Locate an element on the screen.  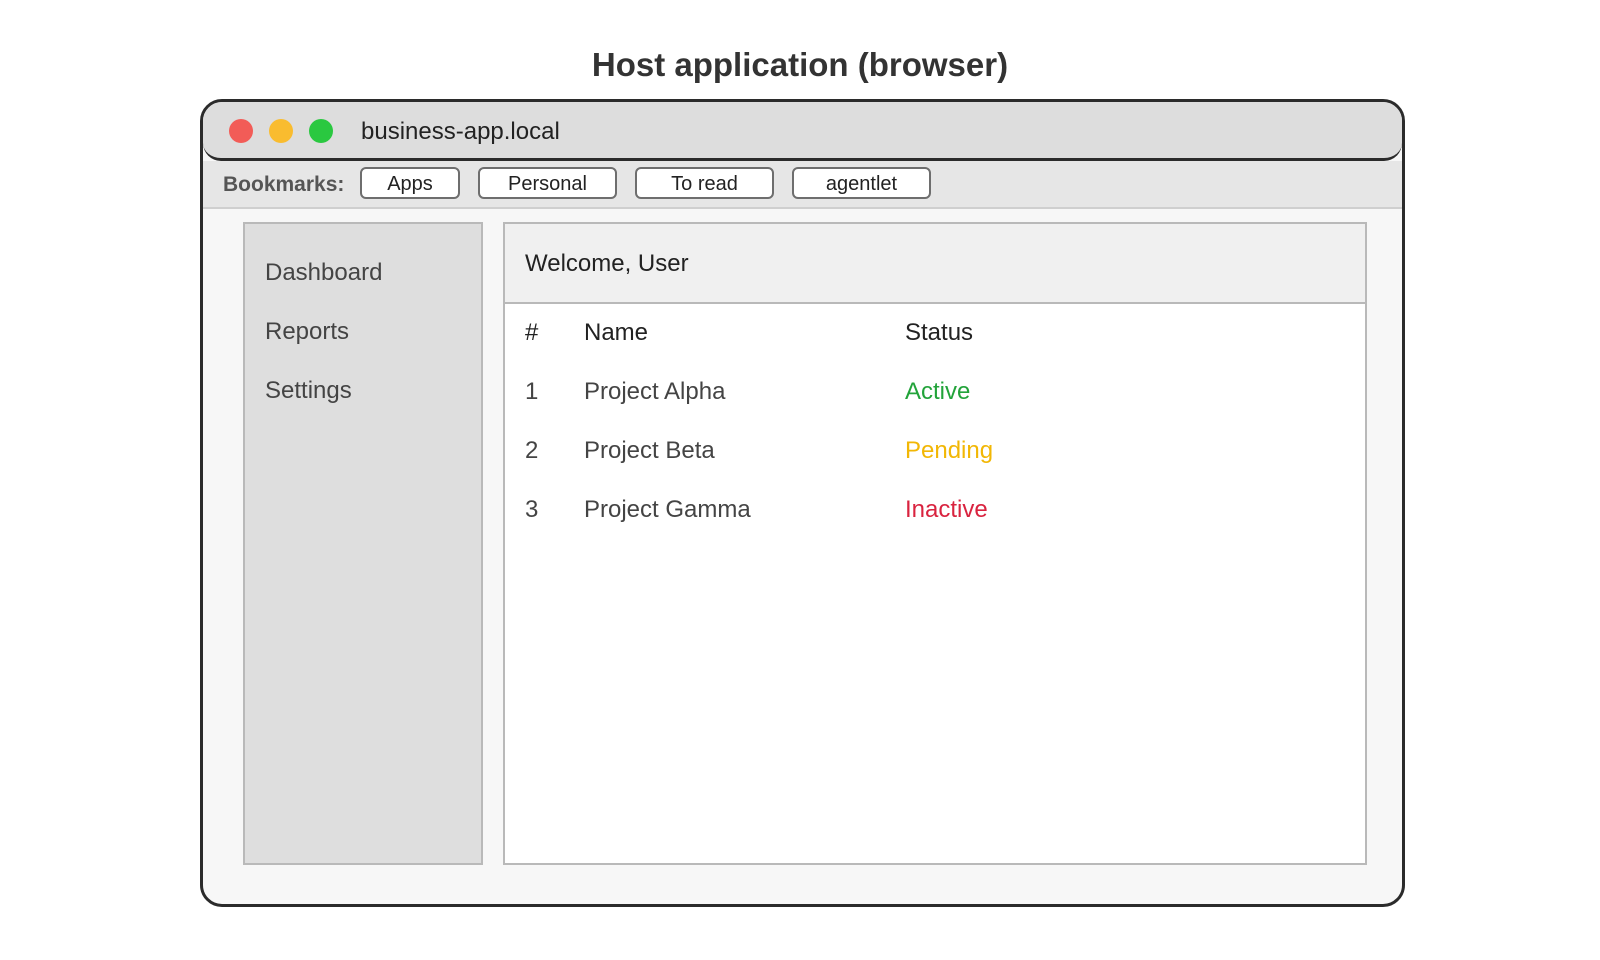
title-bar: business-app.local is located at coordinates (802, 131).